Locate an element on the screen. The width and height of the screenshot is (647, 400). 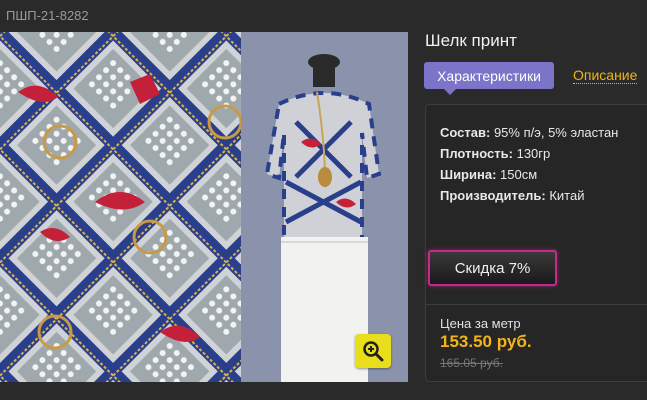
tab-characteristics: Характеристики is located at coordinates (489, 78).